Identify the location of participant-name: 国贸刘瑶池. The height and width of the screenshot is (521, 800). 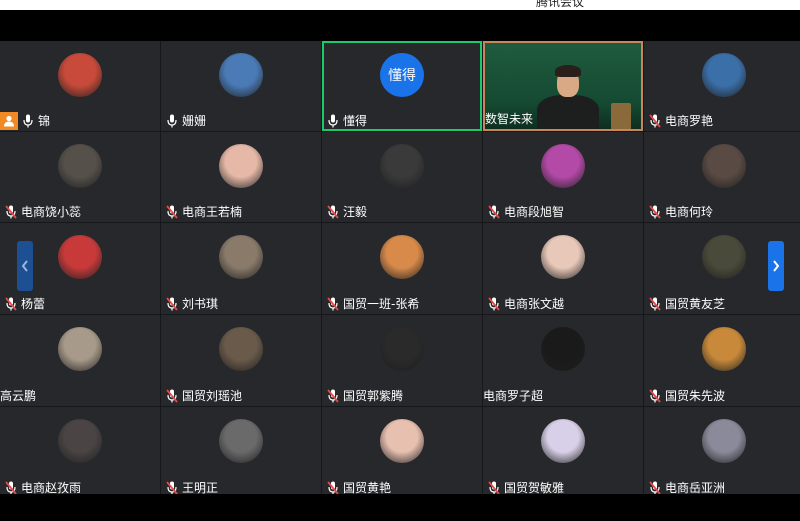
(212, 396).